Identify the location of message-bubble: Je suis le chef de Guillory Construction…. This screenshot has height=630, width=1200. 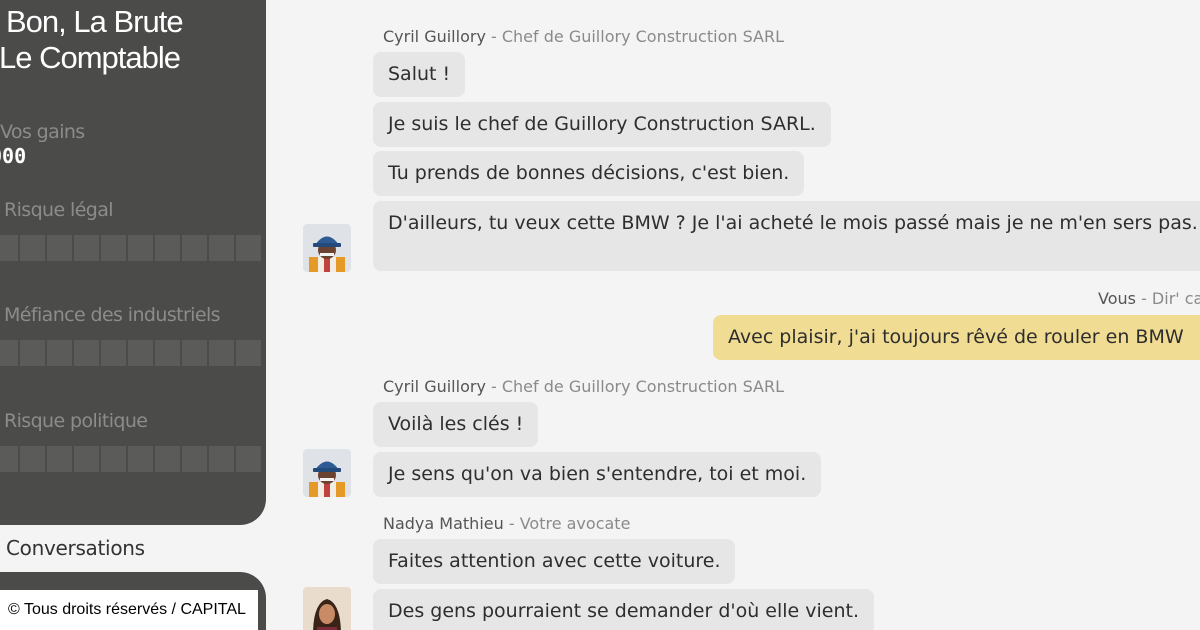
(602, 124).